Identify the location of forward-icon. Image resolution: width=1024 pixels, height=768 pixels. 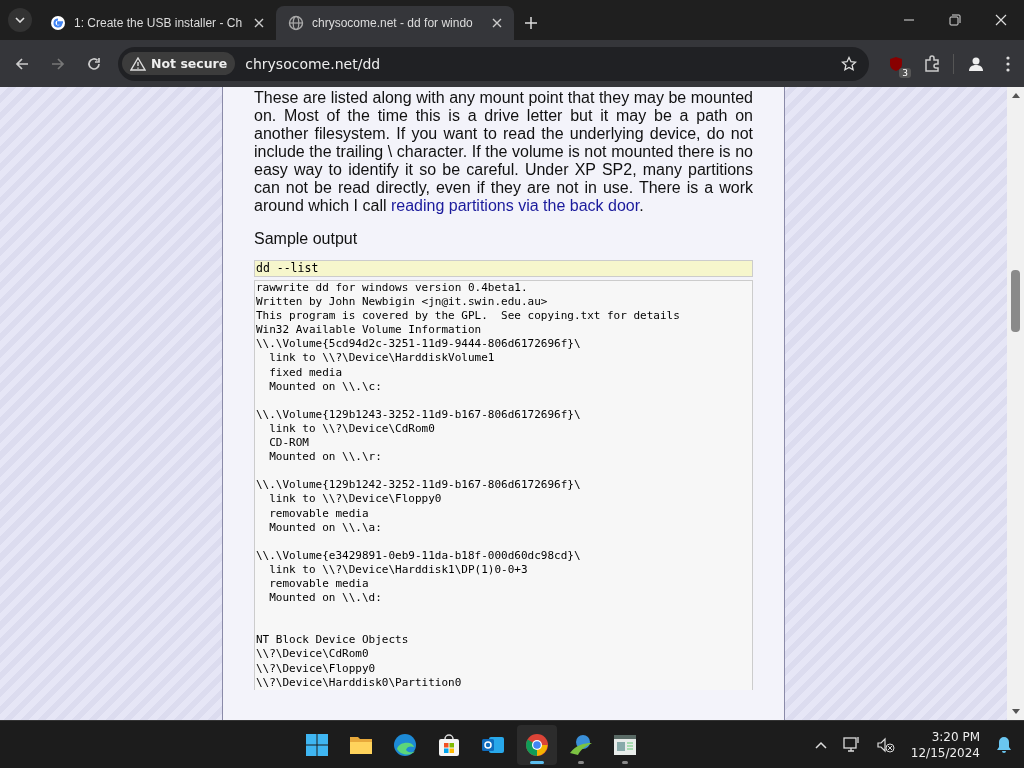
(58, 63).